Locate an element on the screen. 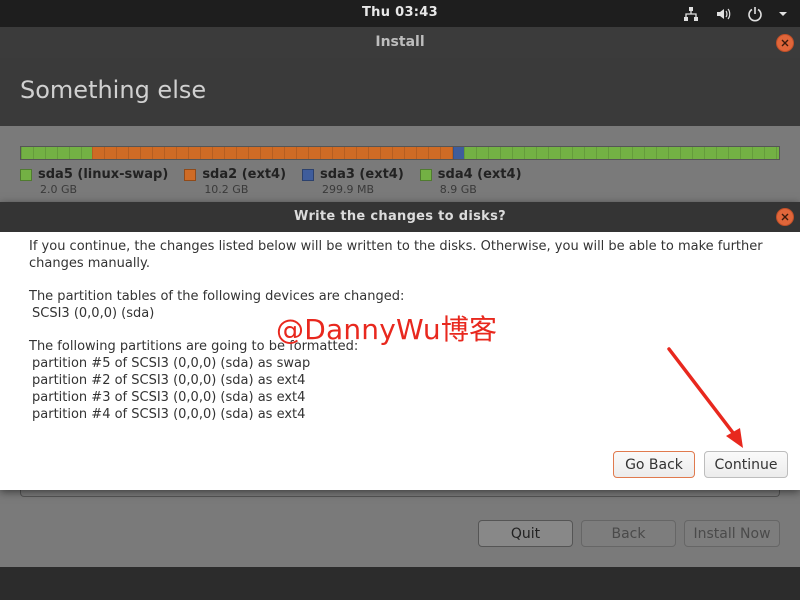 The width and height of the screenshot is (800, 600). clock: Thu 03:43 is located at coordinates (400, 12).